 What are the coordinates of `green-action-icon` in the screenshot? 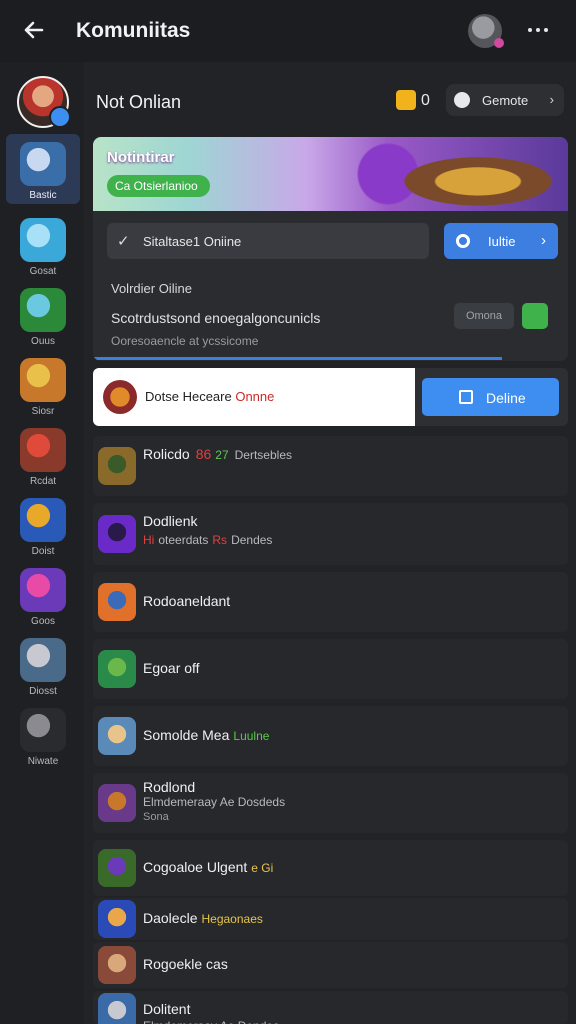 It's located at (535, 316).